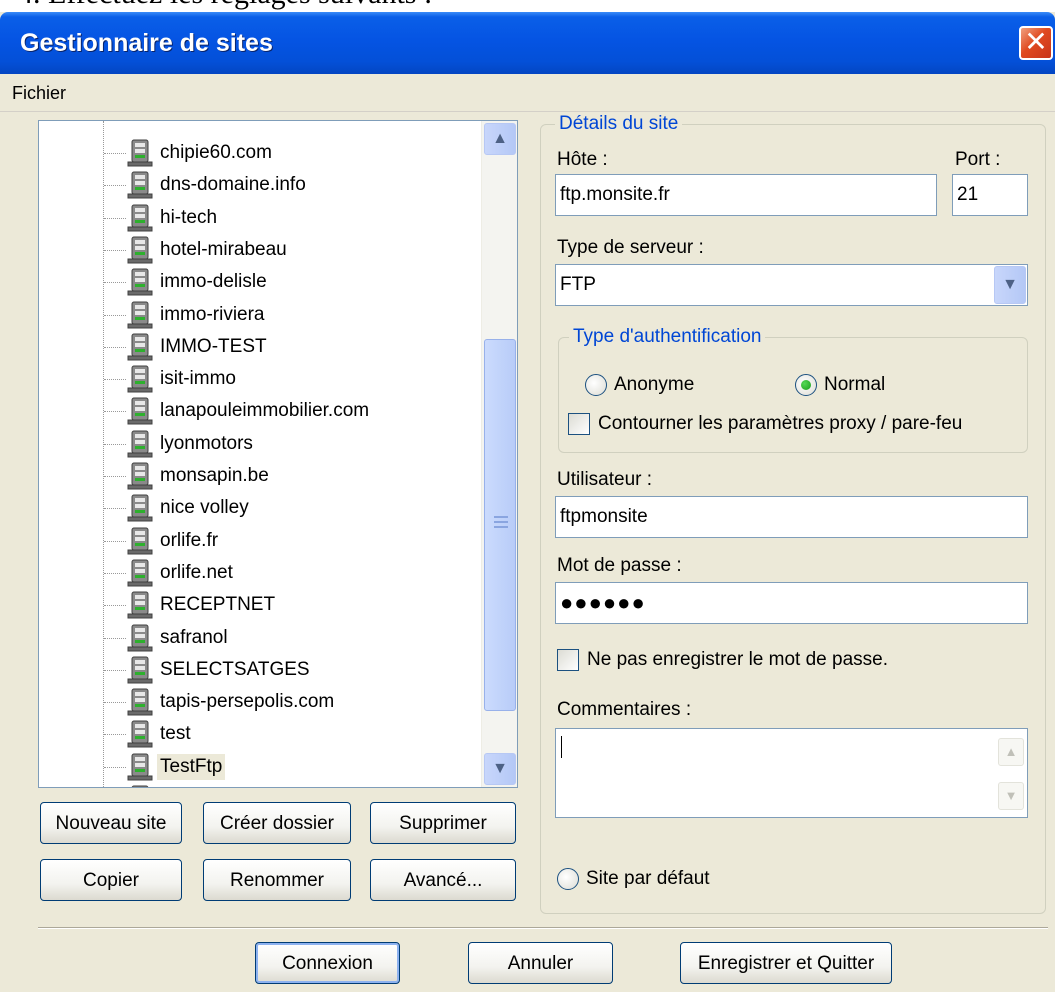 The width and height of the screenshot is (1055, 992). I want to click on tree-item: lyonmotors, so click(259, 444).